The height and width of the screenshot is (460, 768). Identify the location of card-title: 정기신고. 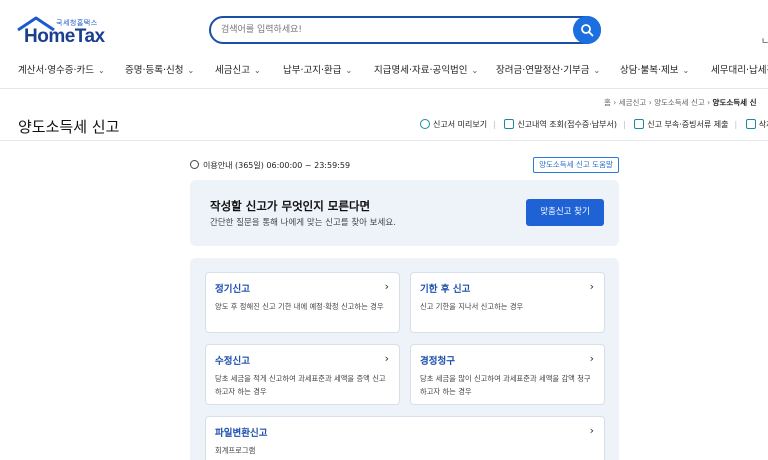
(232, 289).